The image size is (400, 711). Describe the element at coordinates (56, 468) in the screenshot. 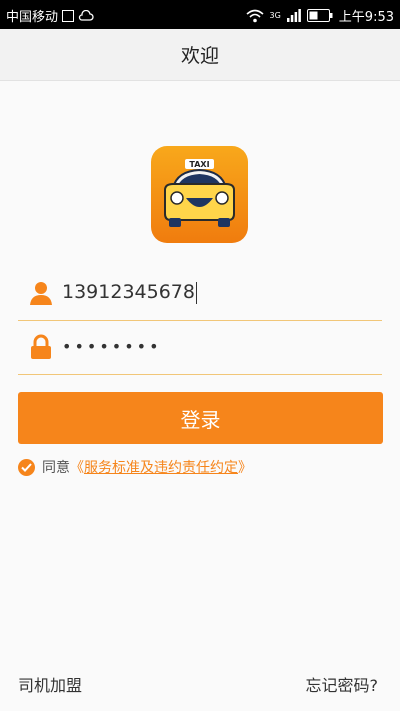

I see `agreement-prefix: 同意` at that location.